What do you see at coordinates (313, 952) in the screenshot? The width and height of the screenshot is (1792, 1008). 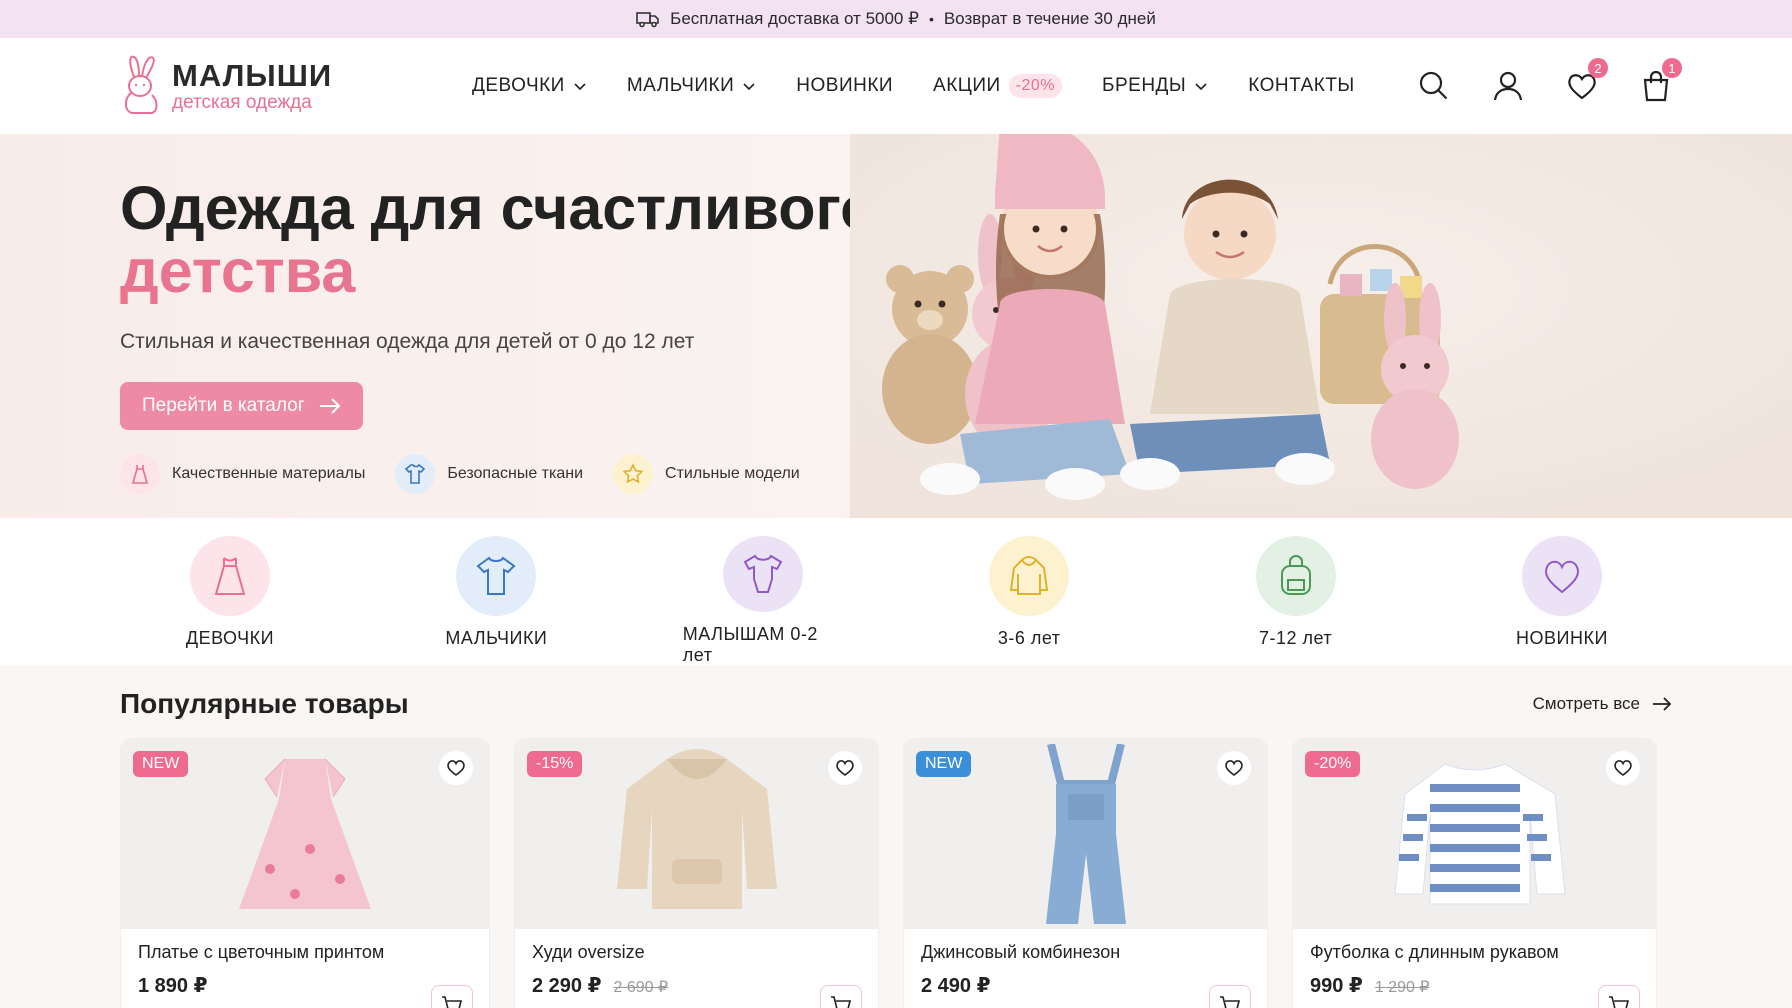 I see `product-title: Платье с цветочным принтом` at bounding box center [313, 952].